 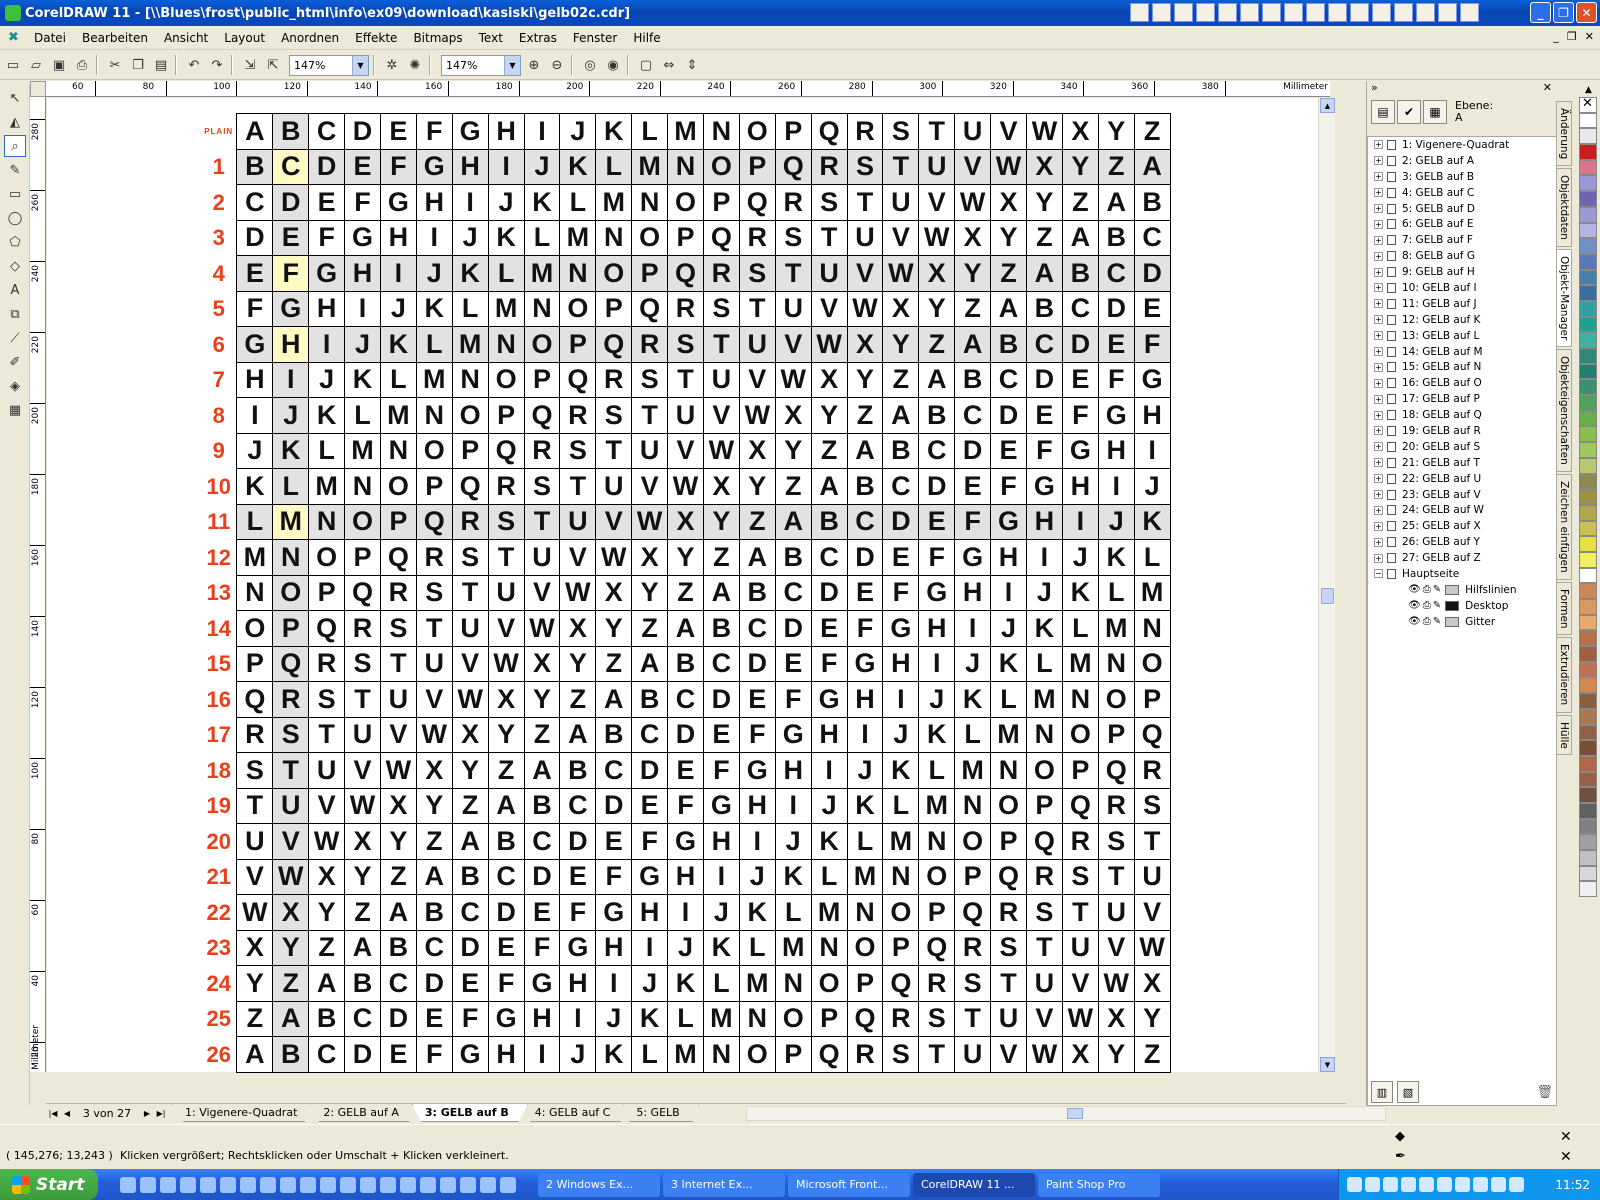 What do you see at coordinates (1462, 479) in the screenshot?
I see `object-tree-page: +22: GELB auf U` at bounding box center [1462, 479].